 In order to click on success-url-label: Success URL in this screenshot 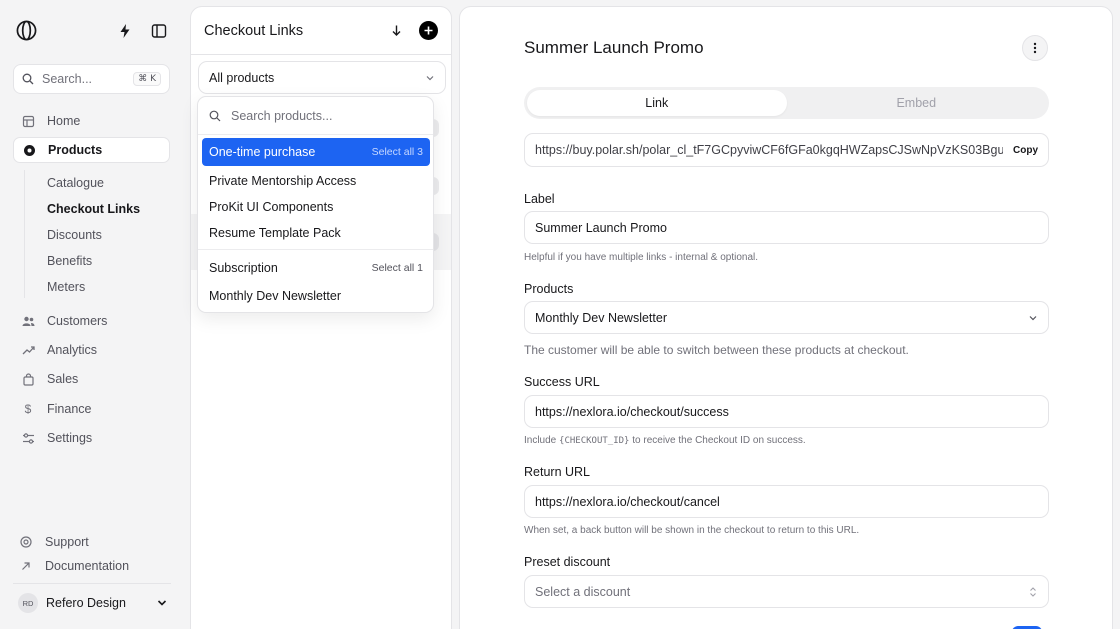, I will do `click(562, 382)`.